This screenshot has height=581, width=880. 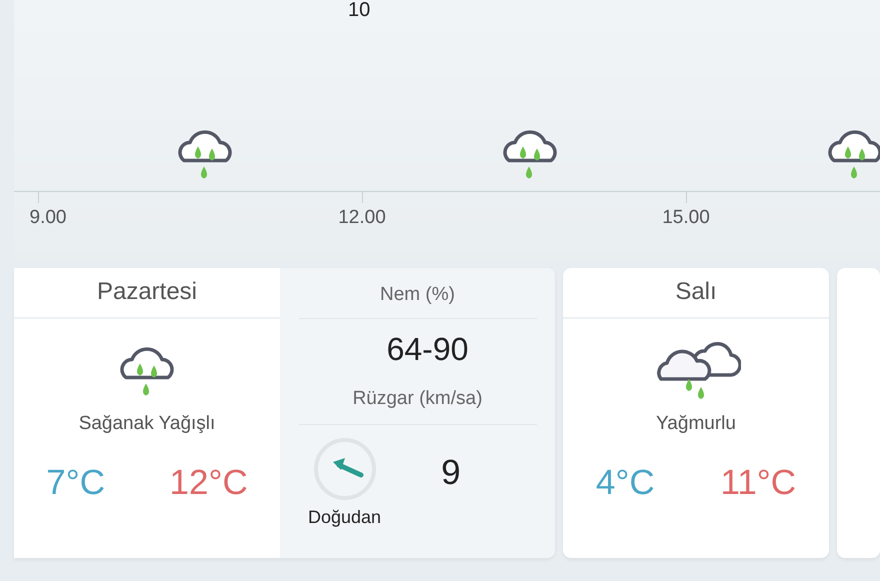 What do you see at coordinates (75, 483) in the screenshot?
I see `low-temperature: 7°C` at bounding box center [75, 483].